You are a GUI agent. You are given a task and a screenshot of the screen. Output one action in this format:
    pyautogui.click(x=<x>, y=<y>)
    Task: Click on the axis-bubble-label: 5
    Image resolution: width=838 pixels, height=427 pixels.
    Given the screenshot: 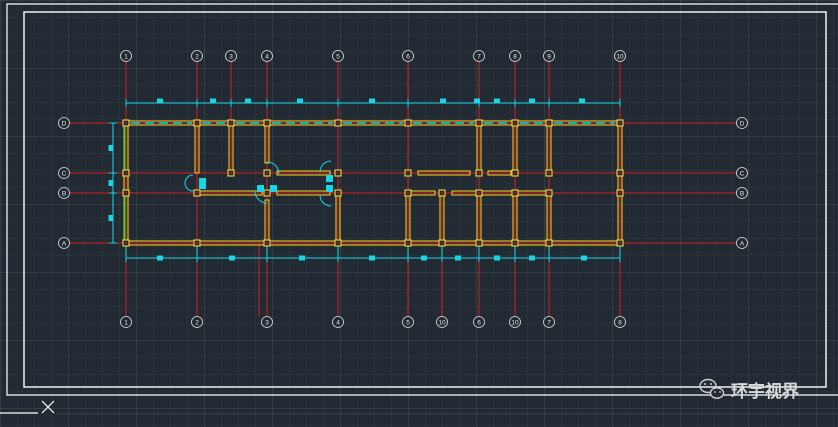 What is the action you would take?
    pyautogui.click(x=338, y=56)
    